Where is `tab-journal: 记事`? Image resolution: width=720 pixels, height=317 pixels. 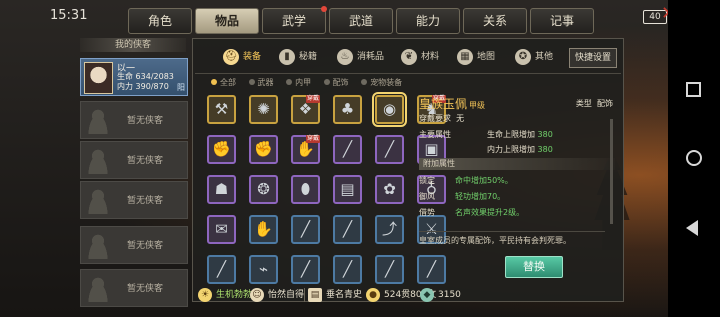
tab-journal: 记事 is located at coordinates (562, 21).